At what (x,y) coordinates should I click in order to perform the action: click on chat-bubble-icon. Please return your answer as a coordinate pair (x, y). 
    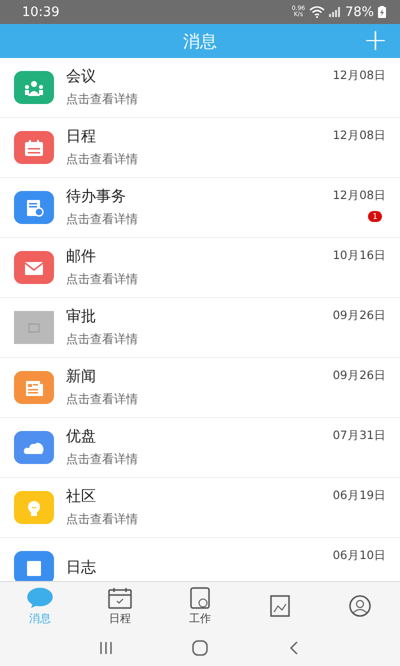
    Looking at the image, I should click on (40, 597).